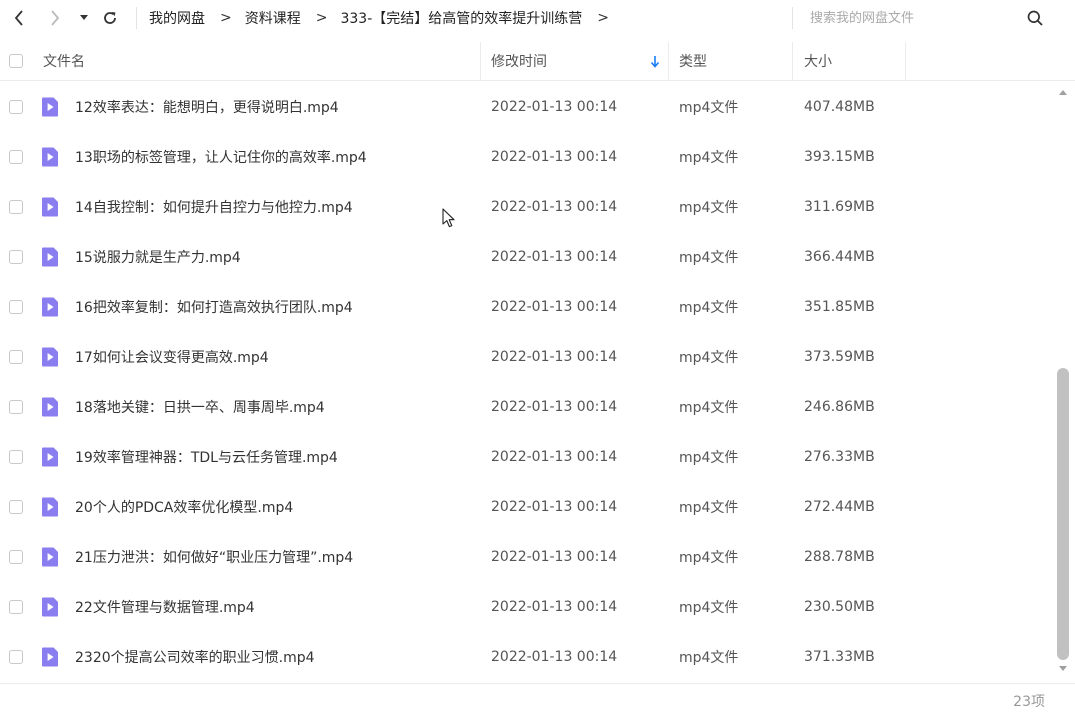  I want to click on mouse-cursor-icon, so click(448, 218).